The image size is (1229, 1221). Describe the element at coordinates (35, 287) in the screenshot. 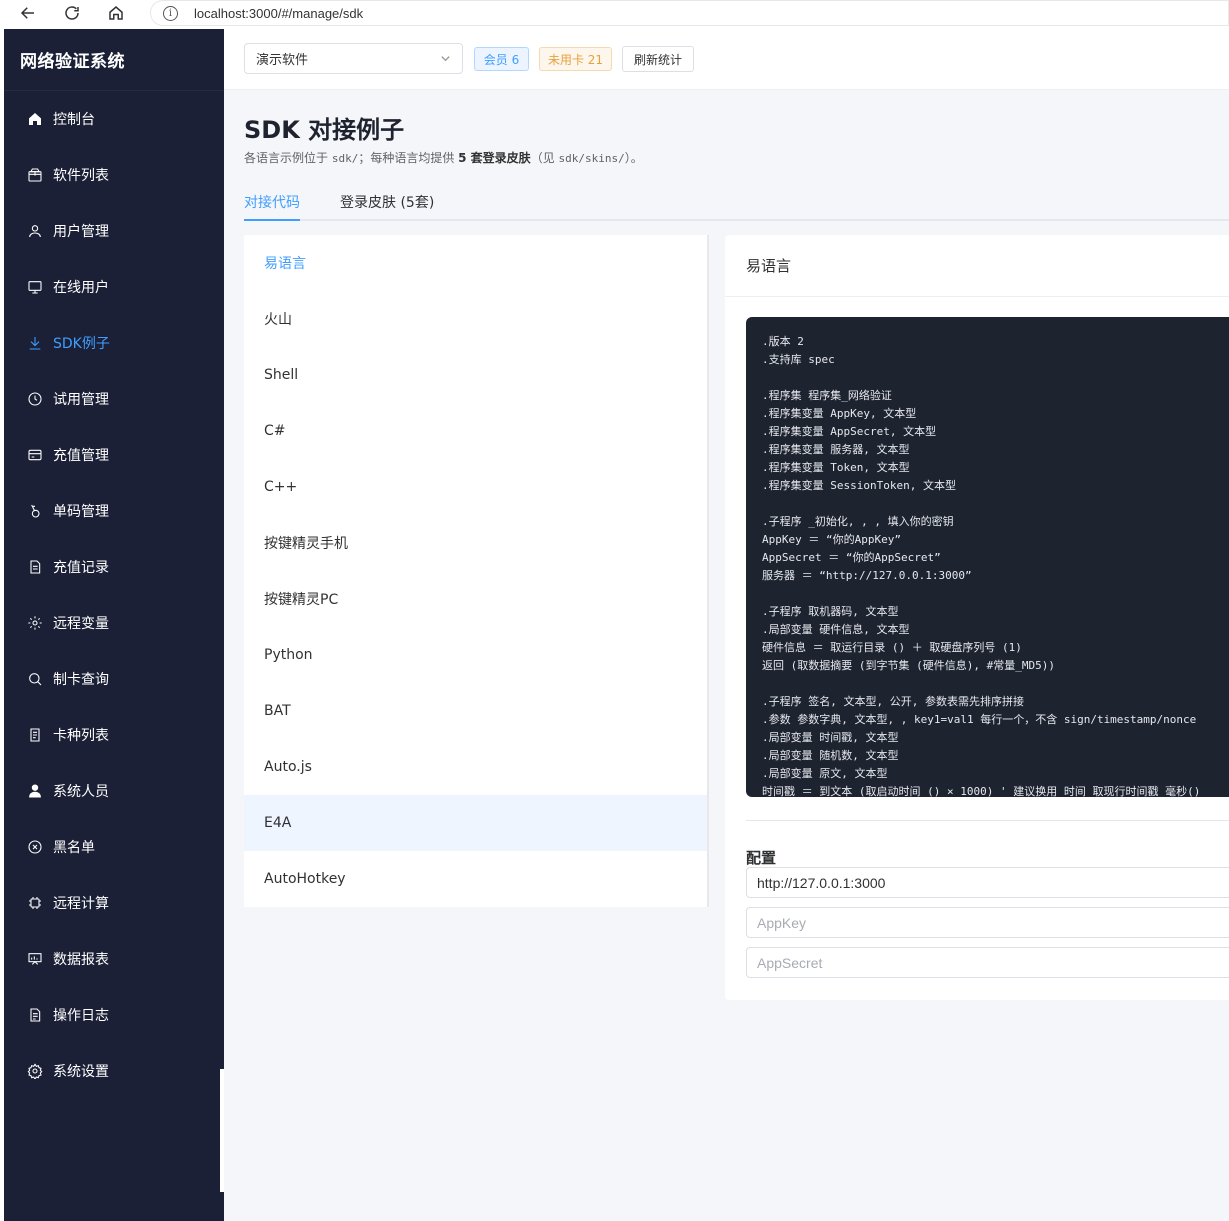

I see `monitor-icon` at that location.